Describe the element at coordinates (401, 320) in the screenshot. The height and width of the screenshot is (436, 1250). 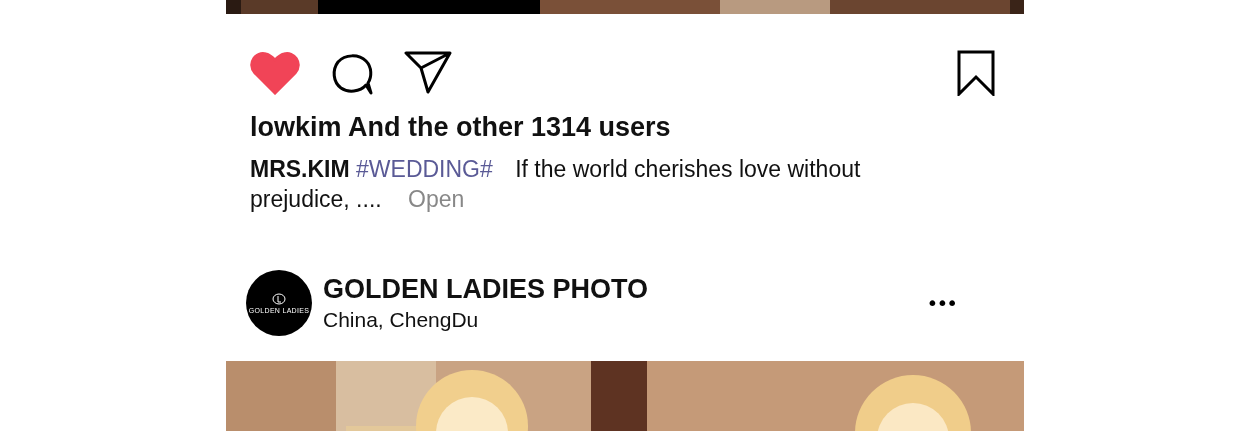
I see `location-text: China, ChengDu` at that location.